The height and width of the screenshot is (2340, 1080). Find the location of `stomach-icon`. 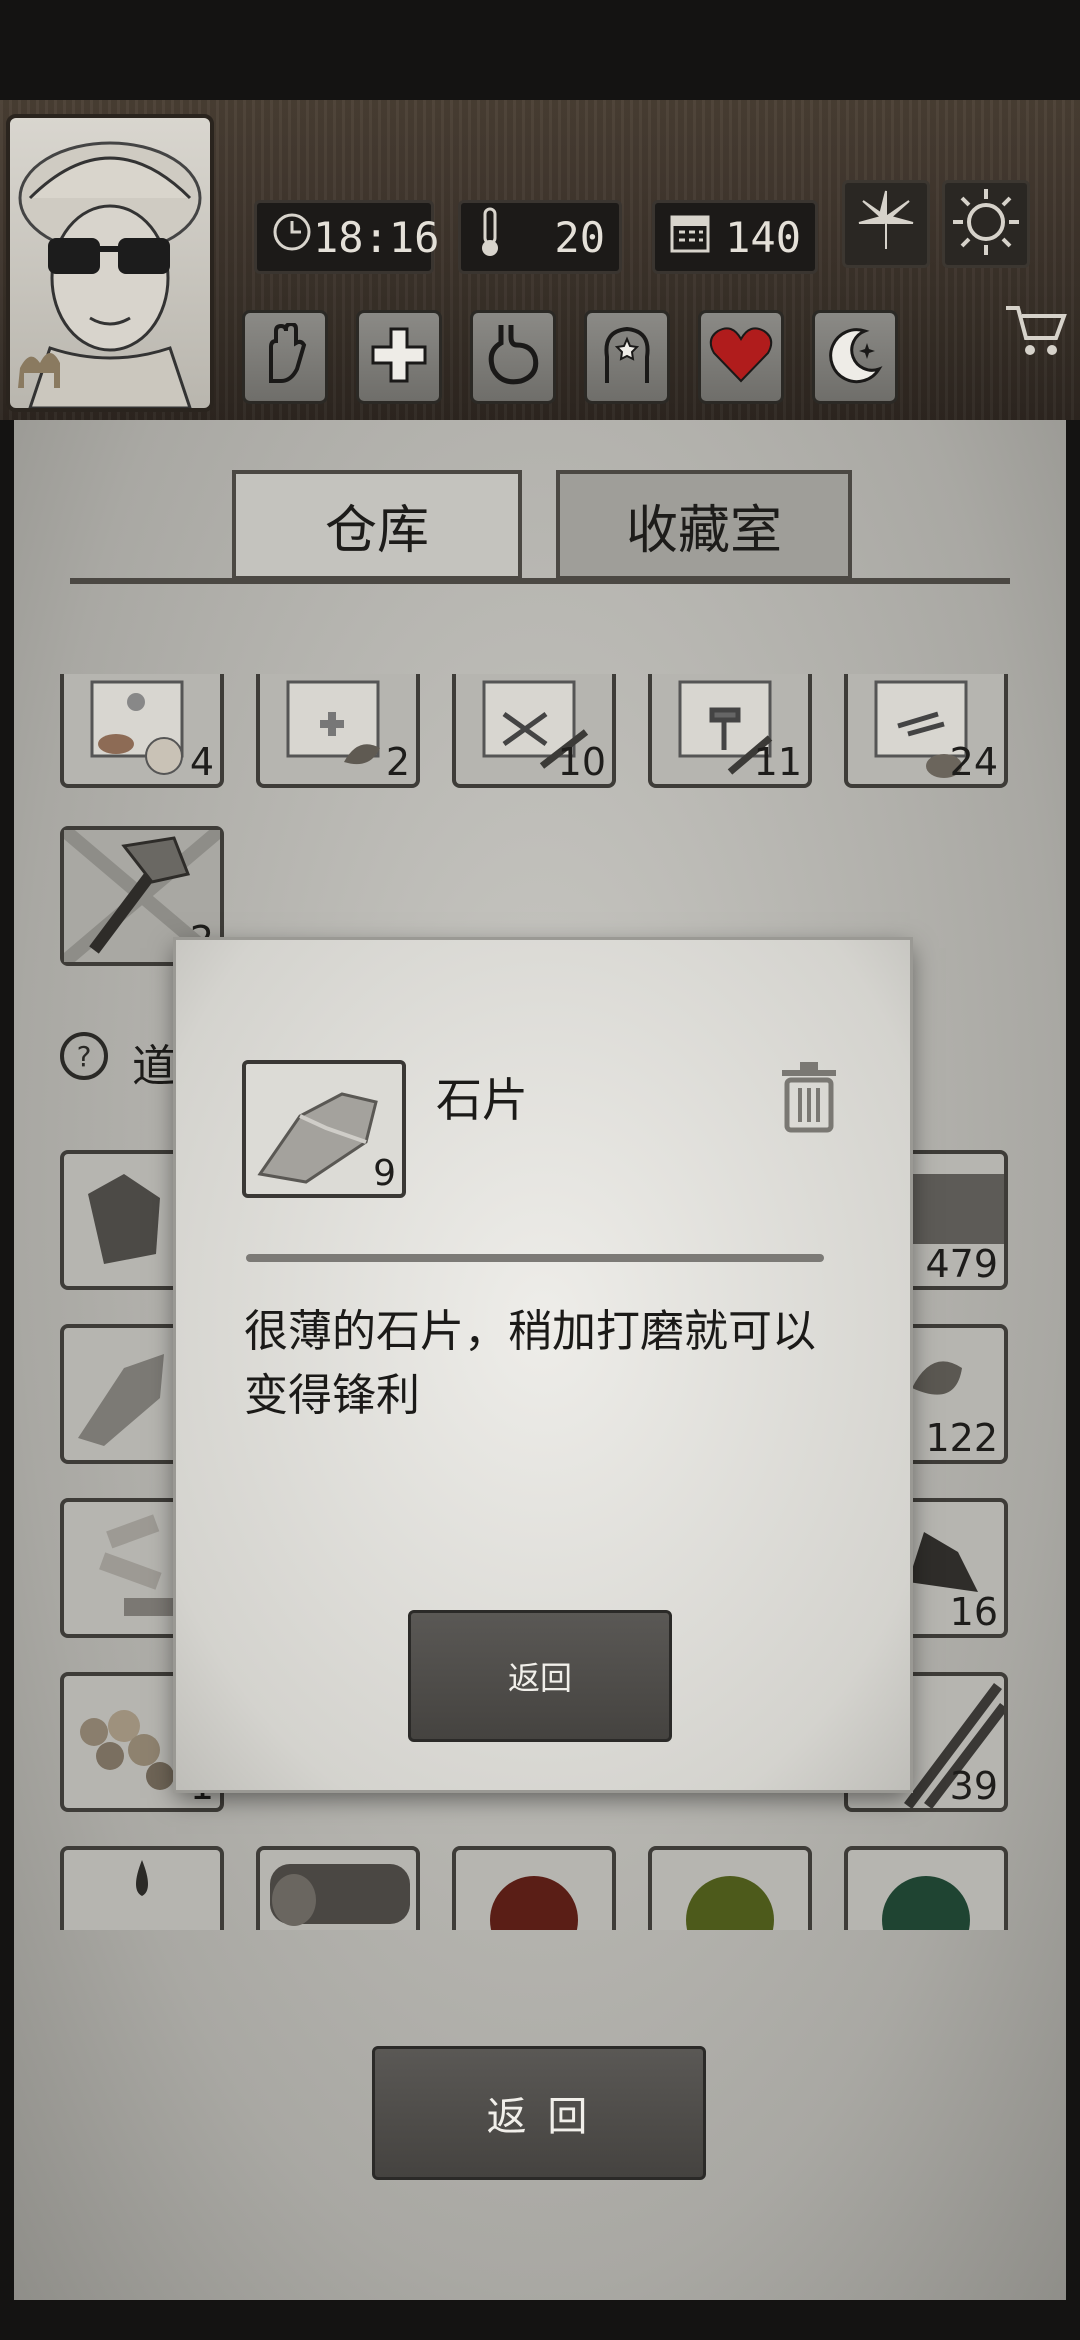

stomach-icon is located at coordinates (513, 357).